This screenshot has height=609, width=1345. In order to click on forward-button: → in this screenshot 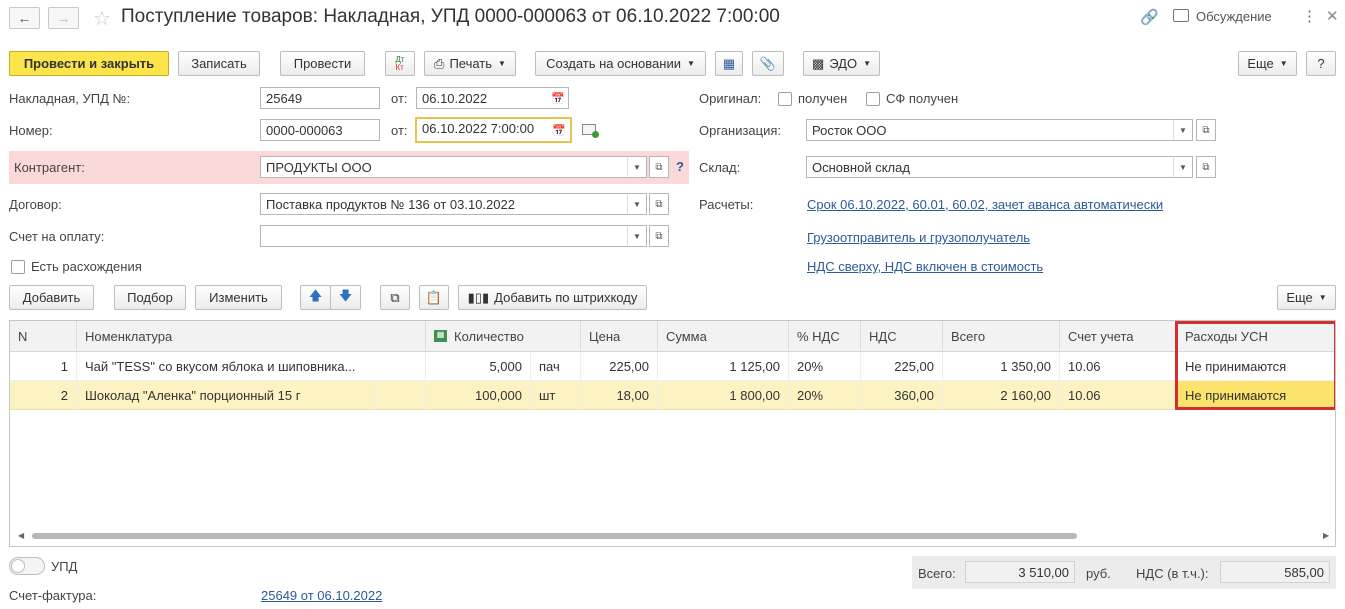, I will do `click(63, 18)`.